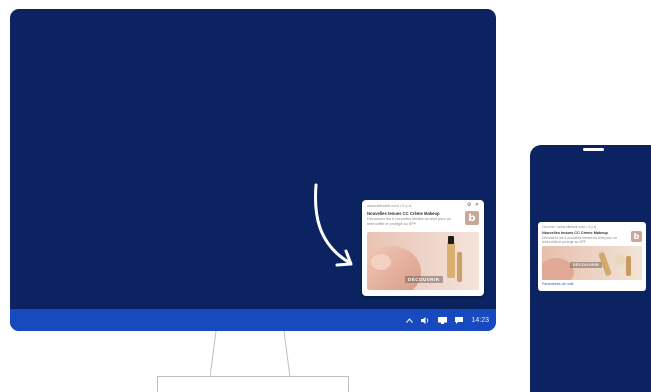  I want to click on notification-actions: ⚙ ✕, so click(473, 205).